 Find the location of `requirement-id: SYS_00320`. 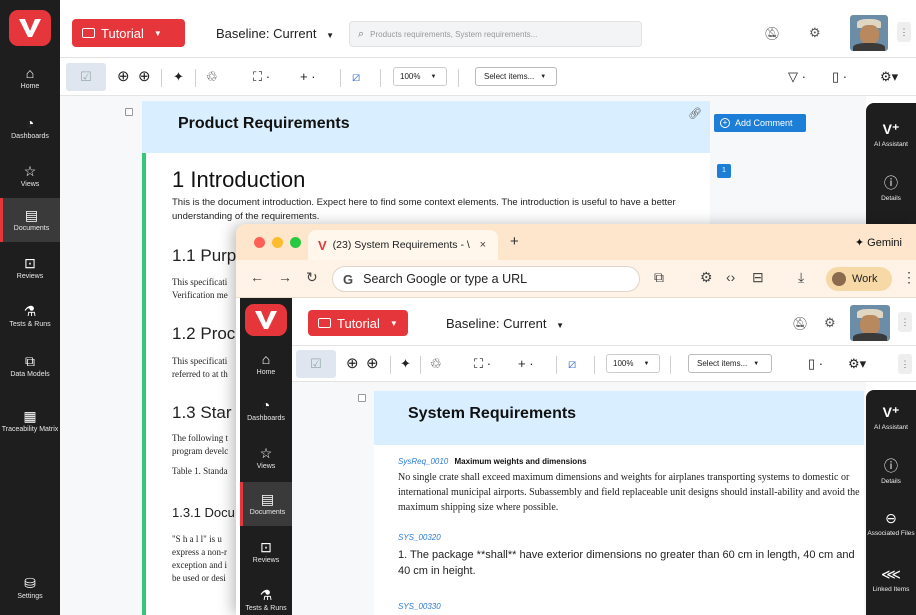

requirement-id: SYS_00320 is located at coordinates (419, 537).